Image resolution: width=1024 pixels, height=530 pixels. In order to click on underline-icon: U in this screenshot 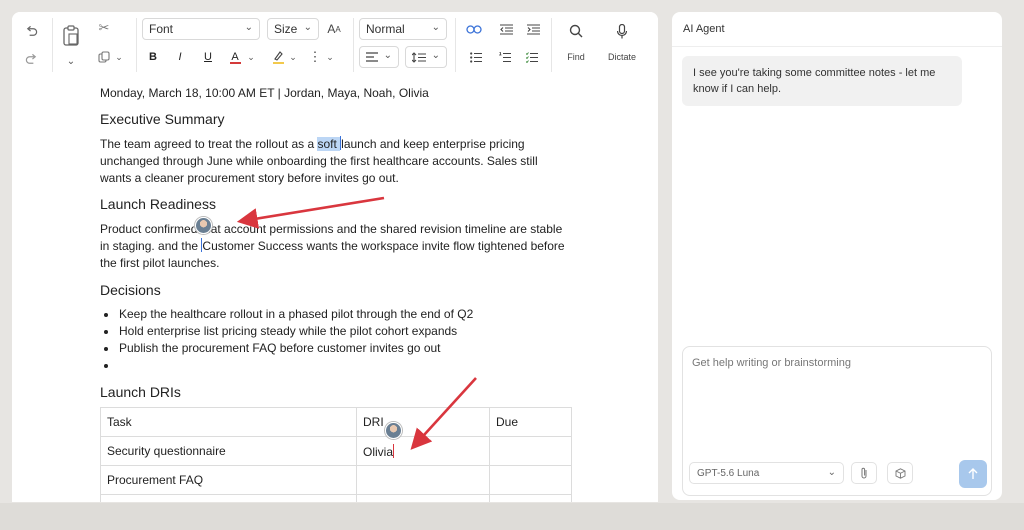, I will do `click(208, 57)`.